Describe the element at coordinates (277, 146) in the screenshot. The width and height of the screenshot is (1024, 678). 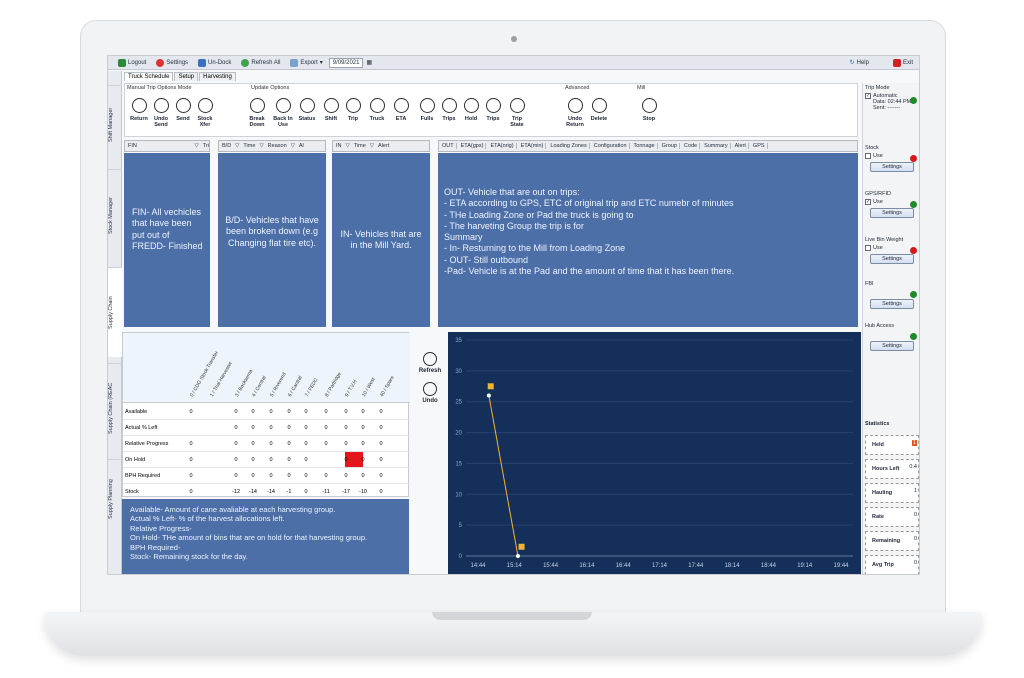
I see `col-reason: Reason` at that location.